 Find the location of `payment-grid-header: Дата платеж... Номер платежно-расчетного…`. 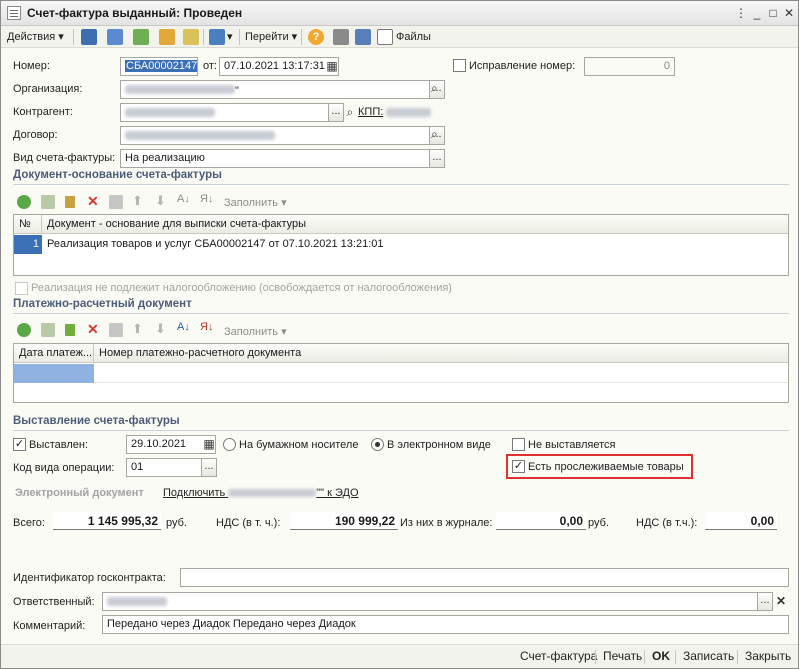

payment-grid-header: Дата платеж... Номер платежно-расчетного… is located at coordinates (401, 353).